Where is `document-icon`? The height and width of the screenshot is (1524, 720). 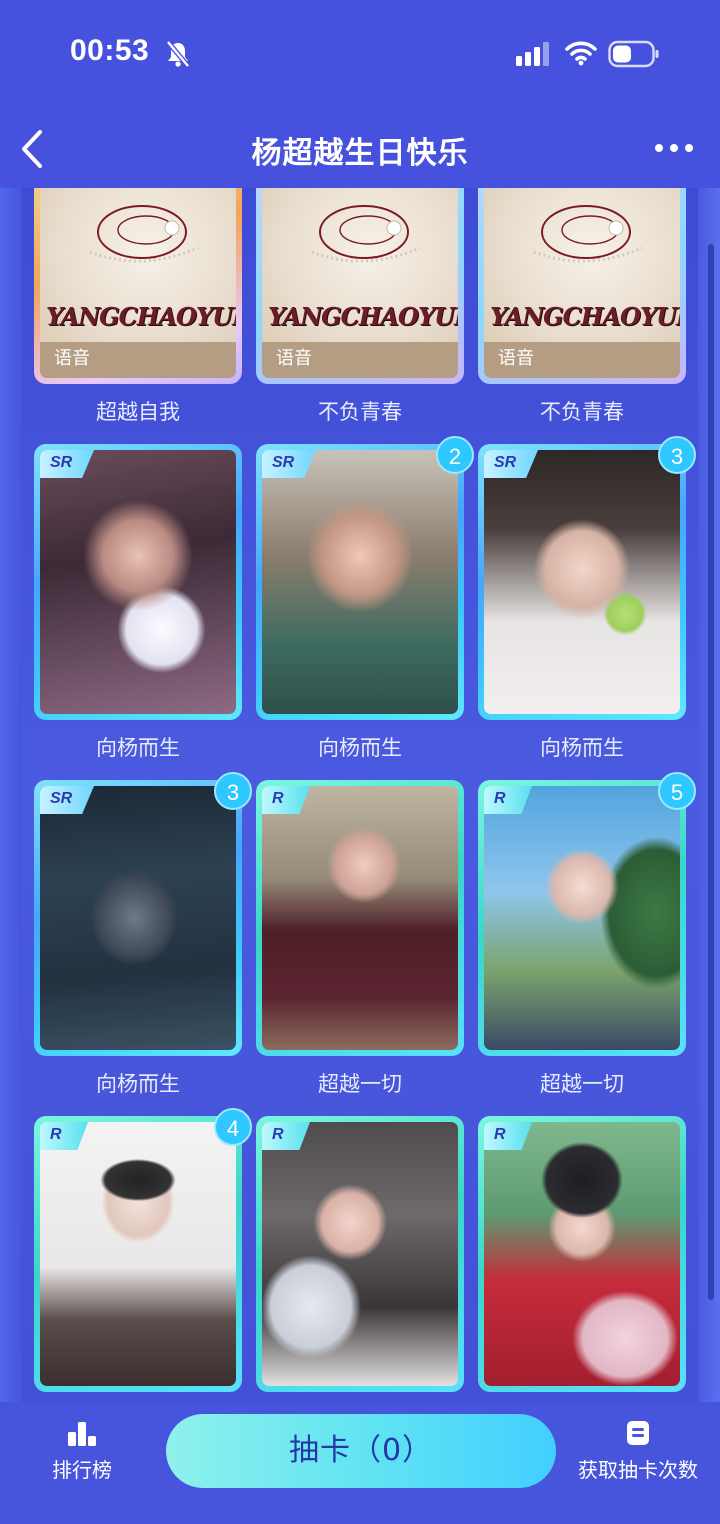
document-icon is located at coordinates (638, 1433).